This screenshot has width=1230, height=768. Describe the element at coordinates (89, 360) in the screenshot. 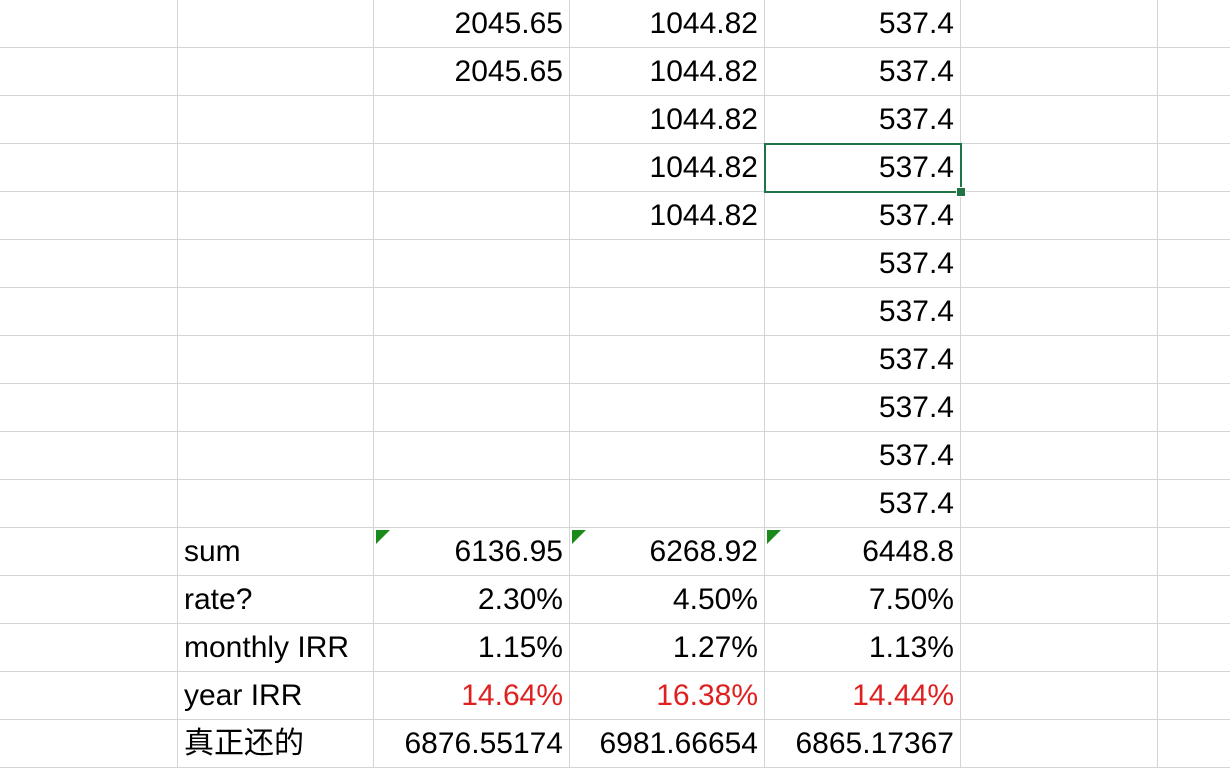

I see `cell-a8` at that location.